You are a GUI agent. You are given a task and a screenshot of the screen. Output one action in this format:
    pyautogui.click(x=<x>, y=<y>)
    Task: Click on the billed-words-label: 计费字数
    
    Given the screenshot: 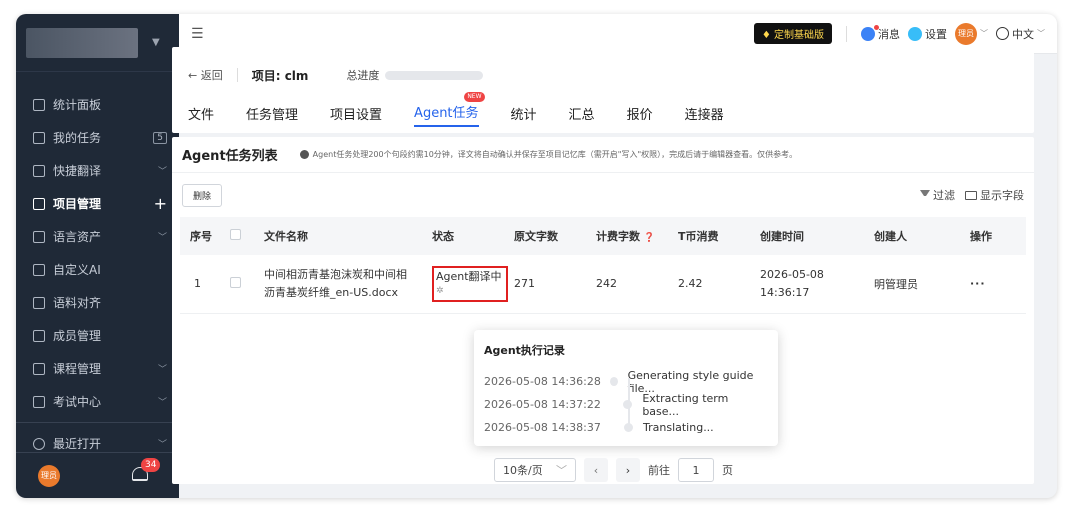 What is the action you would take?
    pyautogui.click(x=618, y=236)
    